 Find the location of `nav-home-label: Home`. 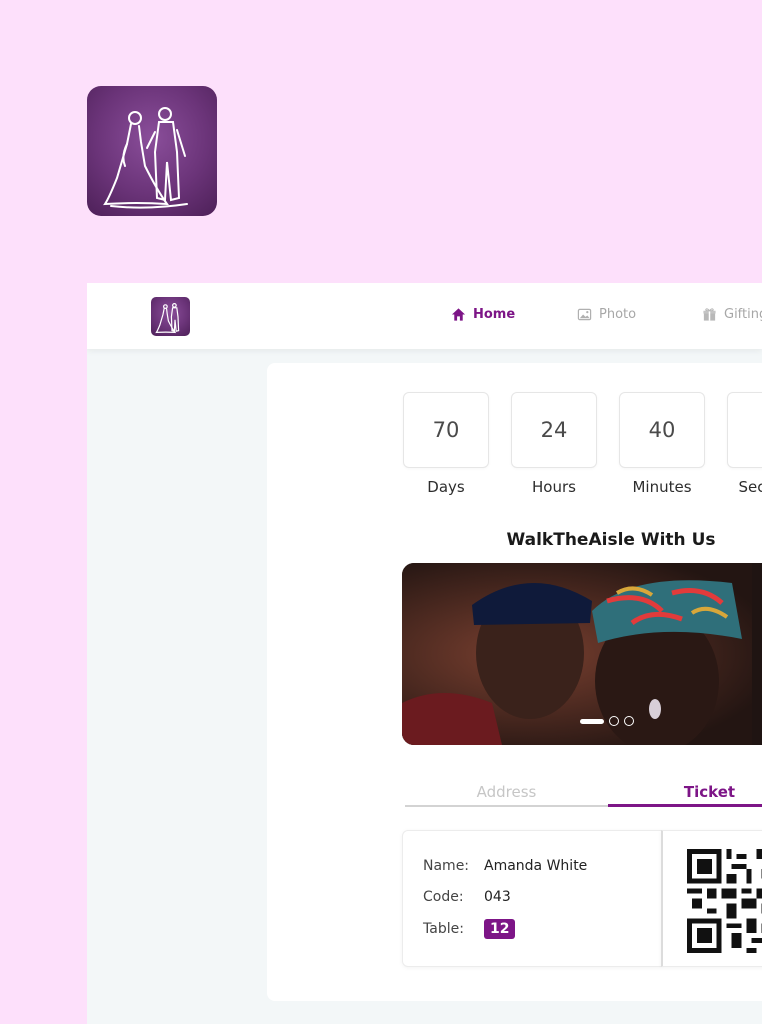

nav-home-label: Home is located at coordinates (494, 314).